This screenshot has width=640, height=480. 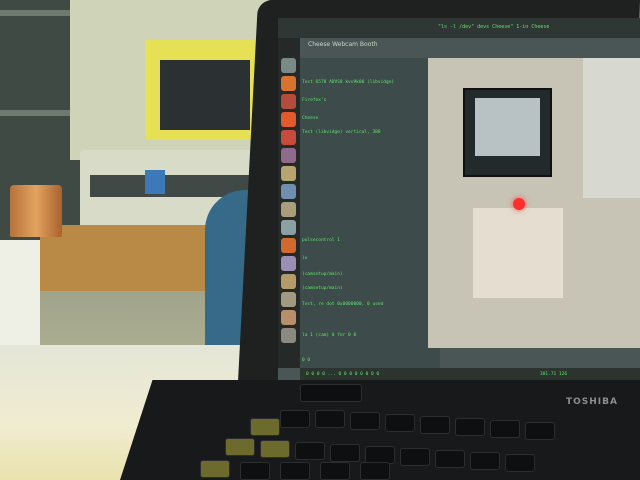 I want to click on preview-monitor-image, so click(x=507, y=127).